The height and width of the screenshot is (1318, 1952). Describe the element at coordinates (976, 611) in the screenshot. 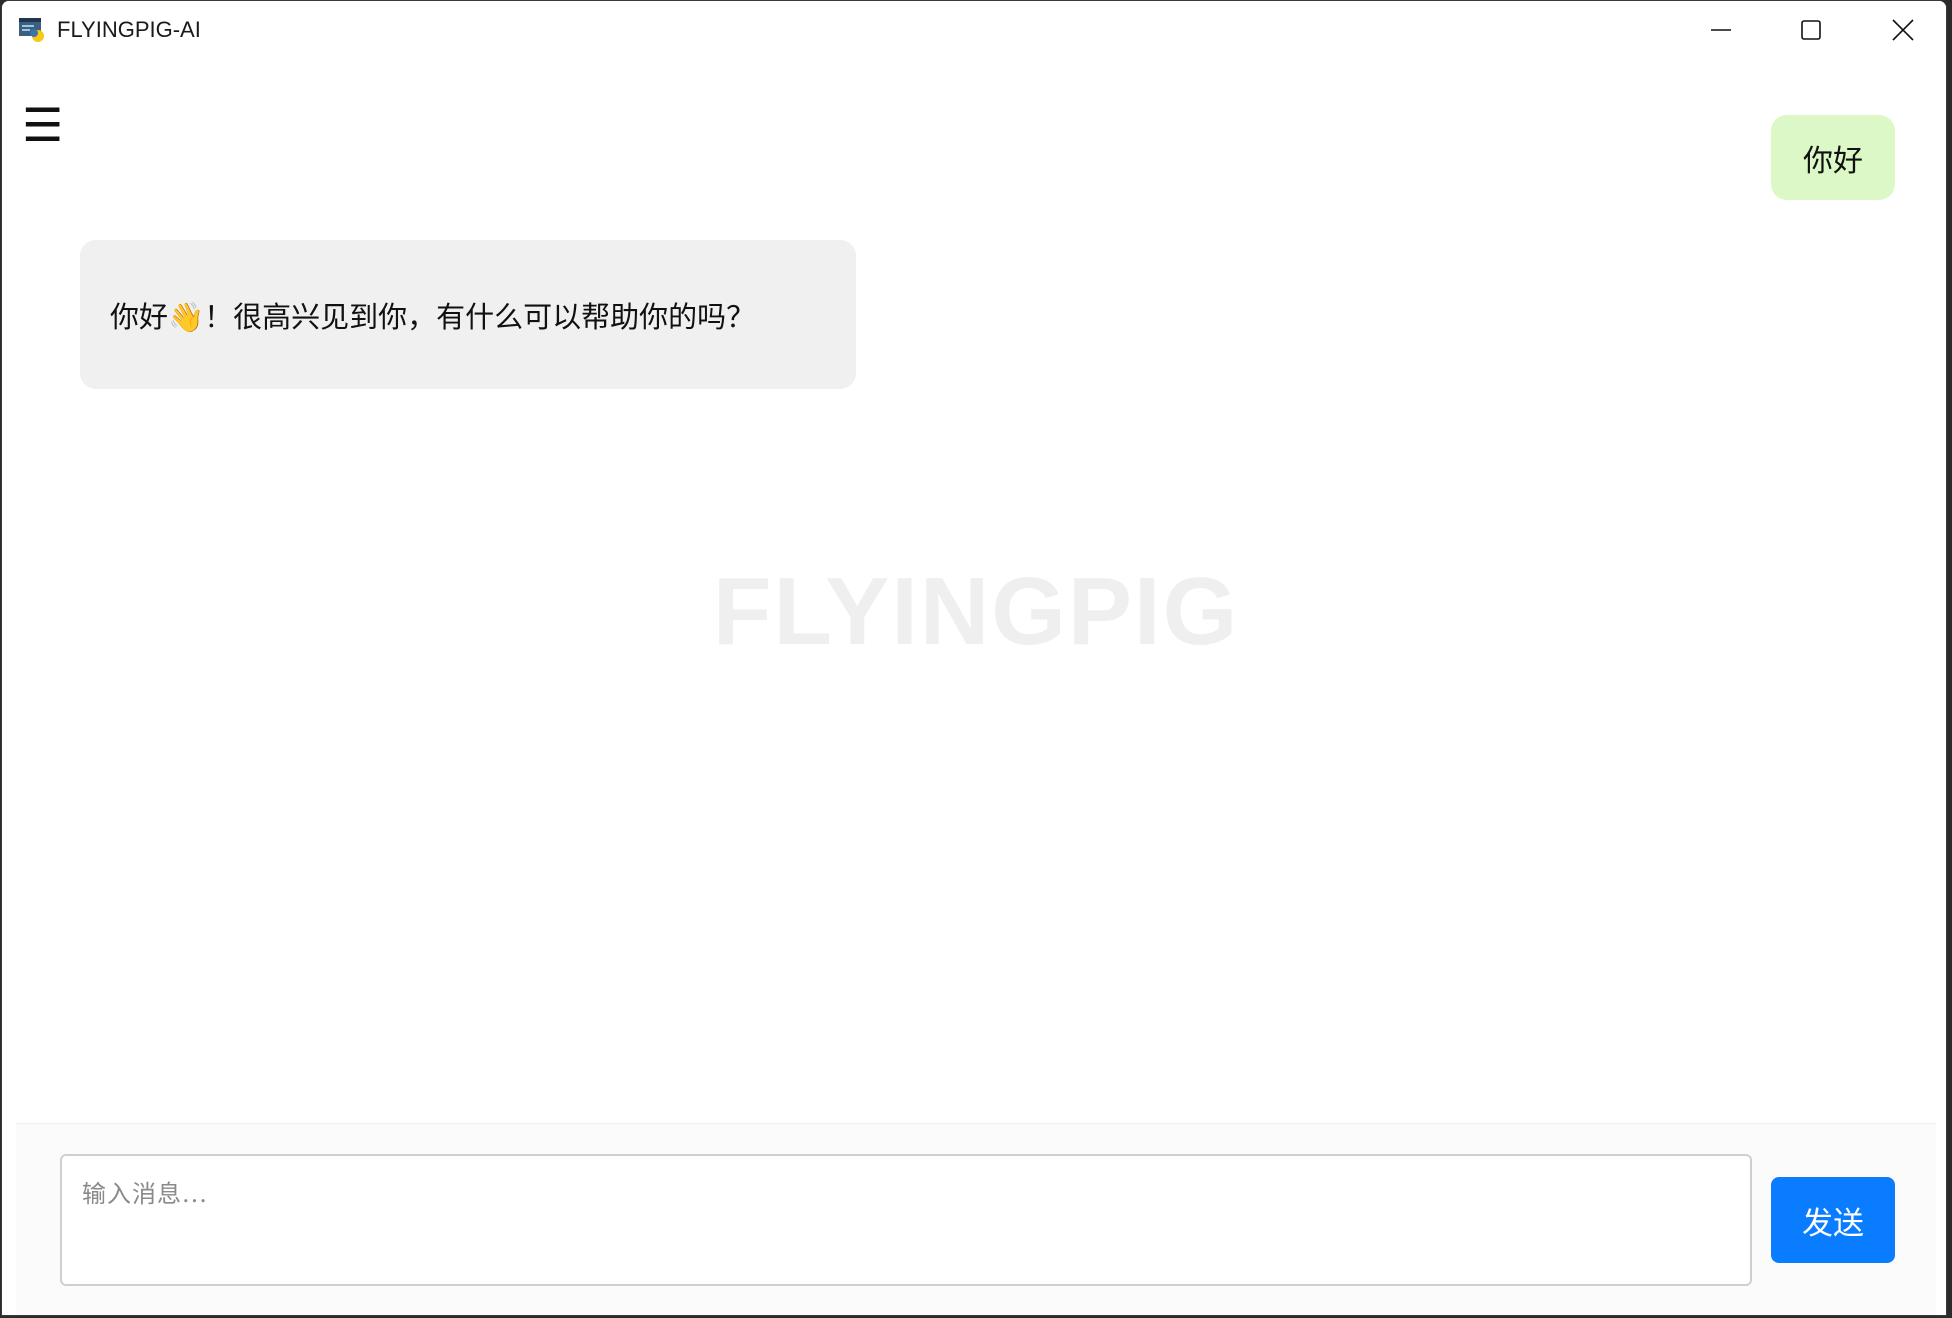

I see `watermark: FLYINGPIG` at that location.